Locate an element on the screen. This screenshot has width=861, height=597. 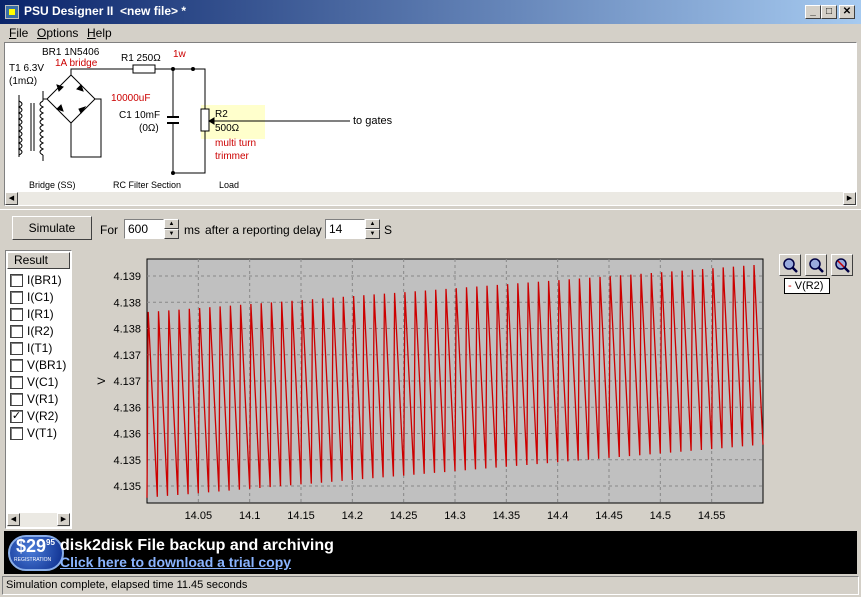
result-item-label: I(BR1) is located at coordinates (44, 280).